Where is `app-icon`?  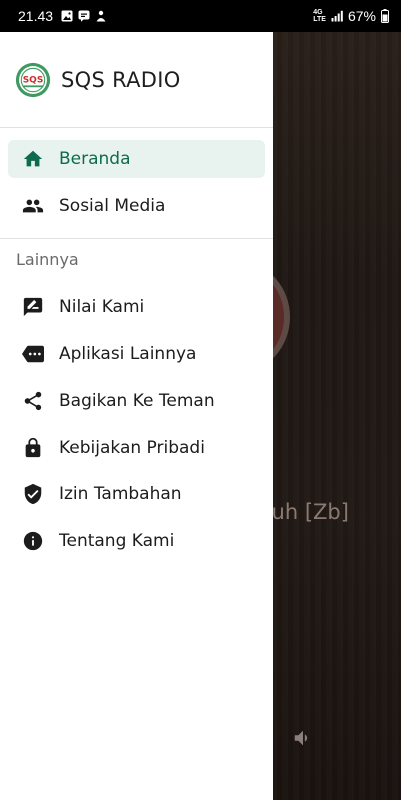 app-icon is located at coordinates (101, 16).